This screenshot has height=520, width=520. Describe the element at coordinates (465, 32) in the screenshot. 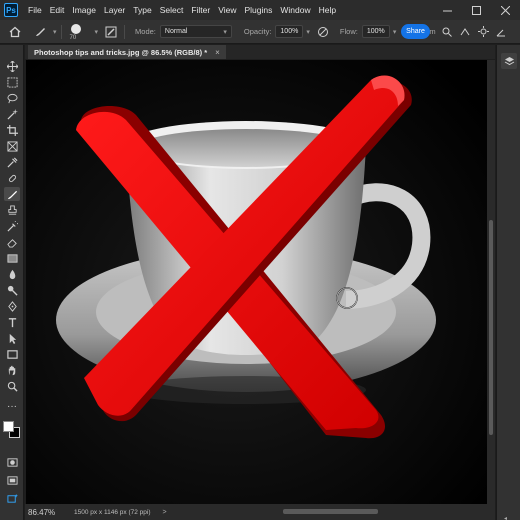

I see `symmetry-icon` at that location.